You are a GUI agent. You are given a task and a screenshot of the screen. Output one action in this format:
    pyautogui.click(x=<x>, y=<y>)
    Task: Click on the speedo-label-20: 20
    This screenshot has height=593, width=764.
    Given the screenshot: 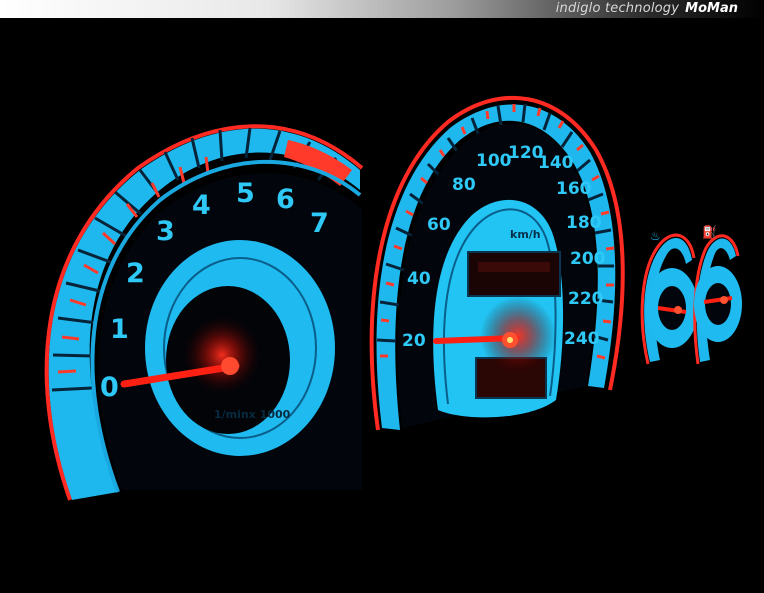 What is the action you would take?
    pyautogui.click(x=414, y=341)
    